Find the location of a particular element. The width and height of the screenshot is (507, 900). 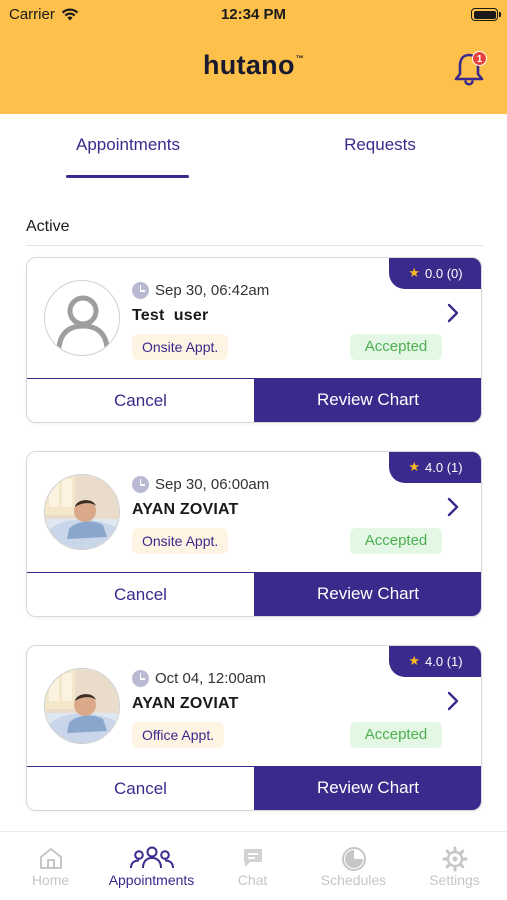

tab-requests: Requests is located at coordinates (380, 145).